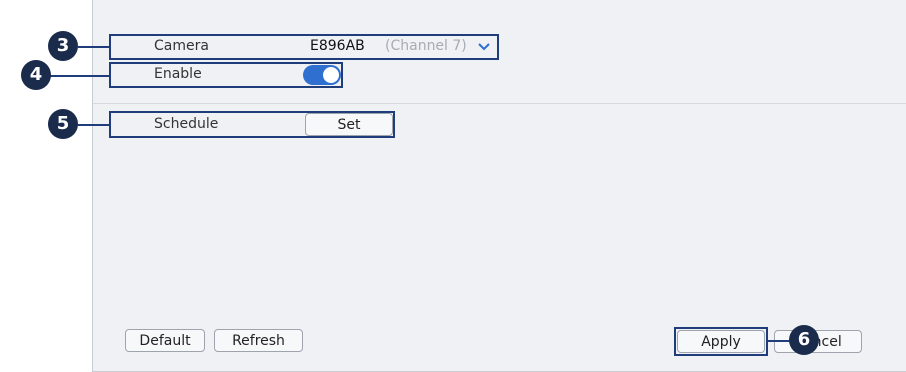  What do you see at coordinates (94, 125) in the screenshot?
I see `callout-5-leader` at bounding box center [94, 125].